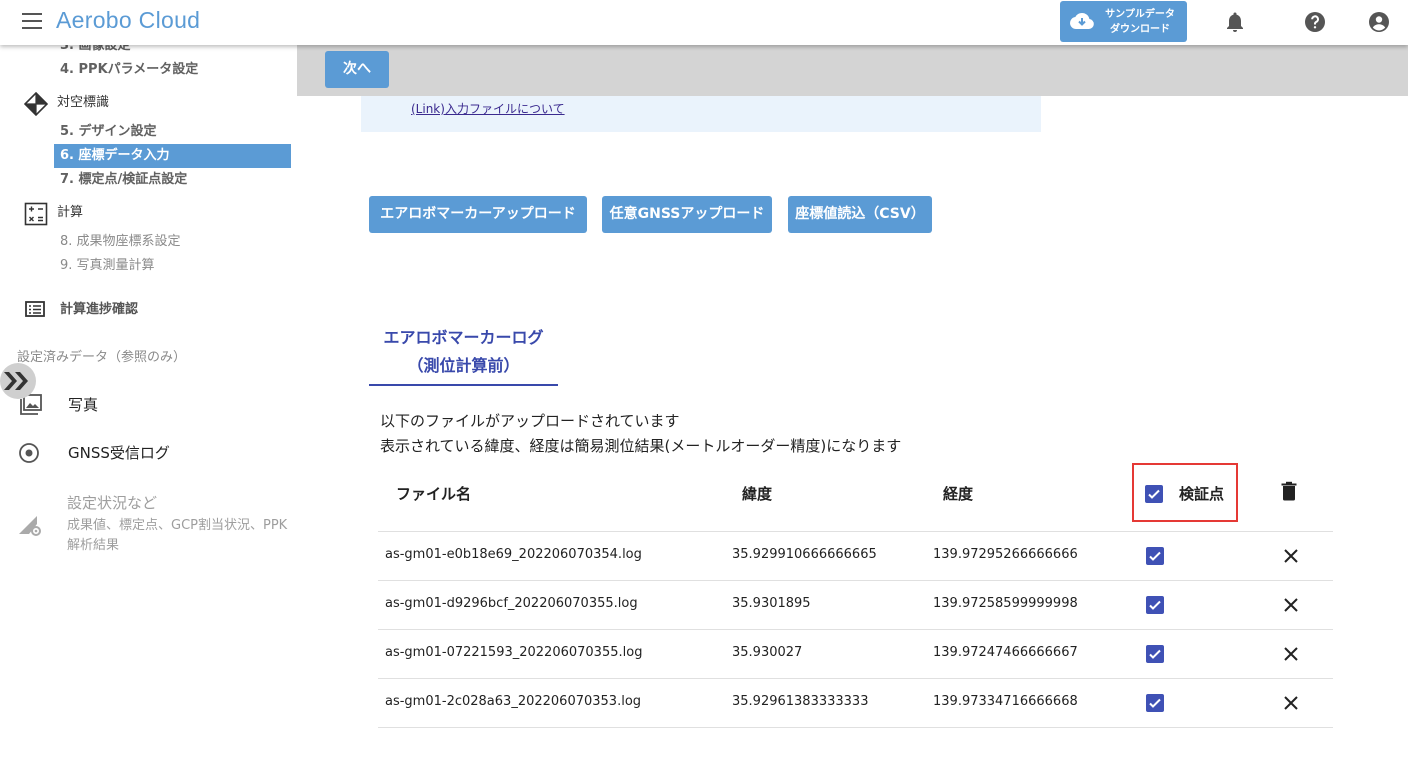 This screenshot has height=765, width=1408. Describe the element at coordinates (757, 494) in the screenshot. I see `column-header-lat: 緯度` at that location.